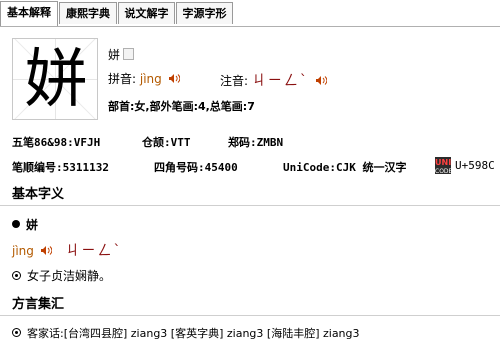 Image resolution: width=500 pixels, height=358 pixels. What do you see at coordinates (23, 251) in the screenshot?
I see `basic-pinyin: jìng` at bounding box center [23, 251].